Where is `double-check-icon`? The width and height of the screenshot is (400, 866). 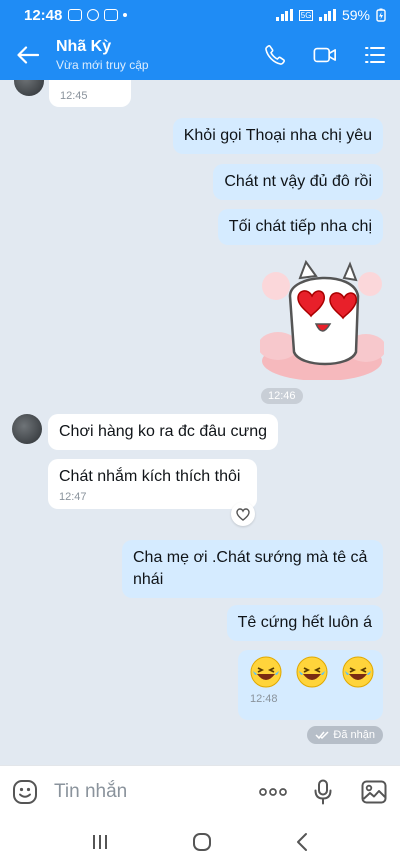 double-check-icon is located at coordinates (322, 735).